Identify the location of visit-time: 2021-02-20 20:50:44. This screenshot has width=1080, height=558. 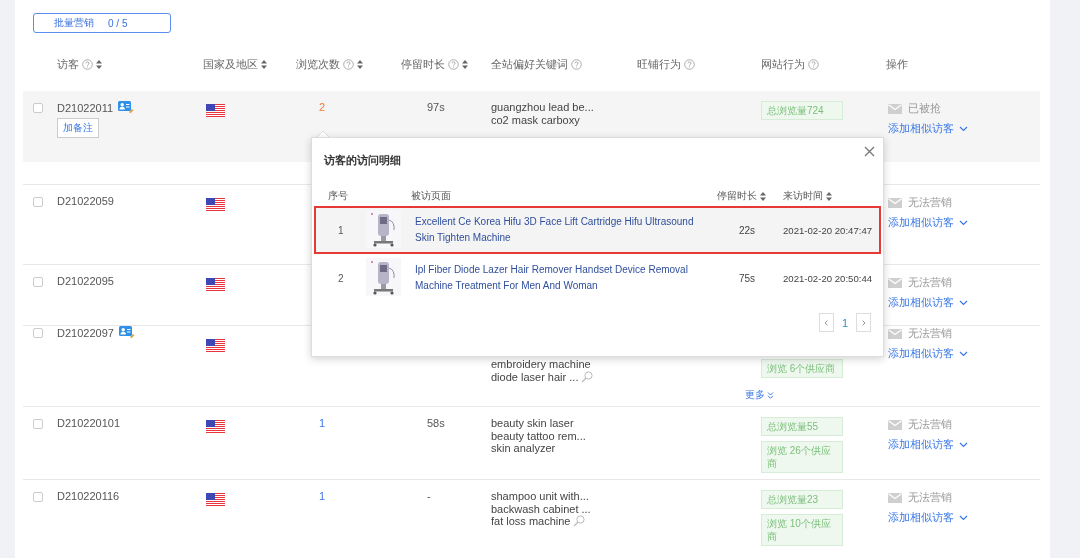
(828, 278).